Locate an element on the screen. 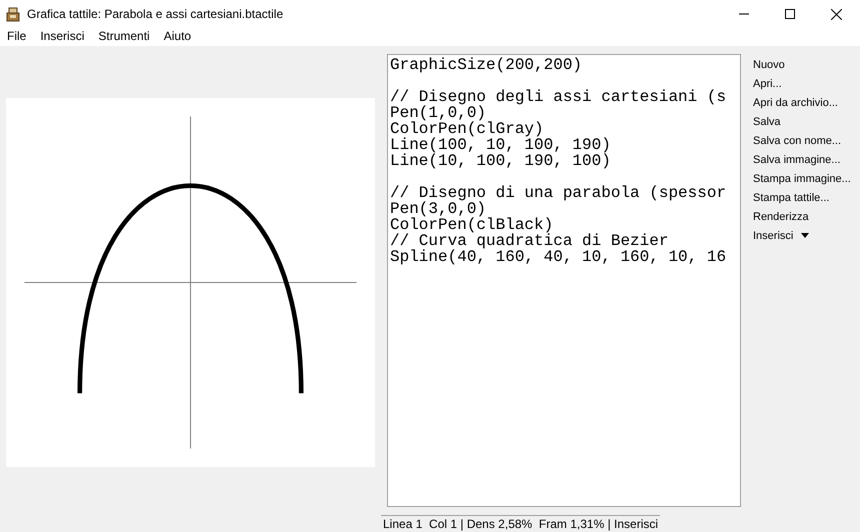 The image size is (860, 532). menu-item: Aiuto is located at coordinates (178, 36).